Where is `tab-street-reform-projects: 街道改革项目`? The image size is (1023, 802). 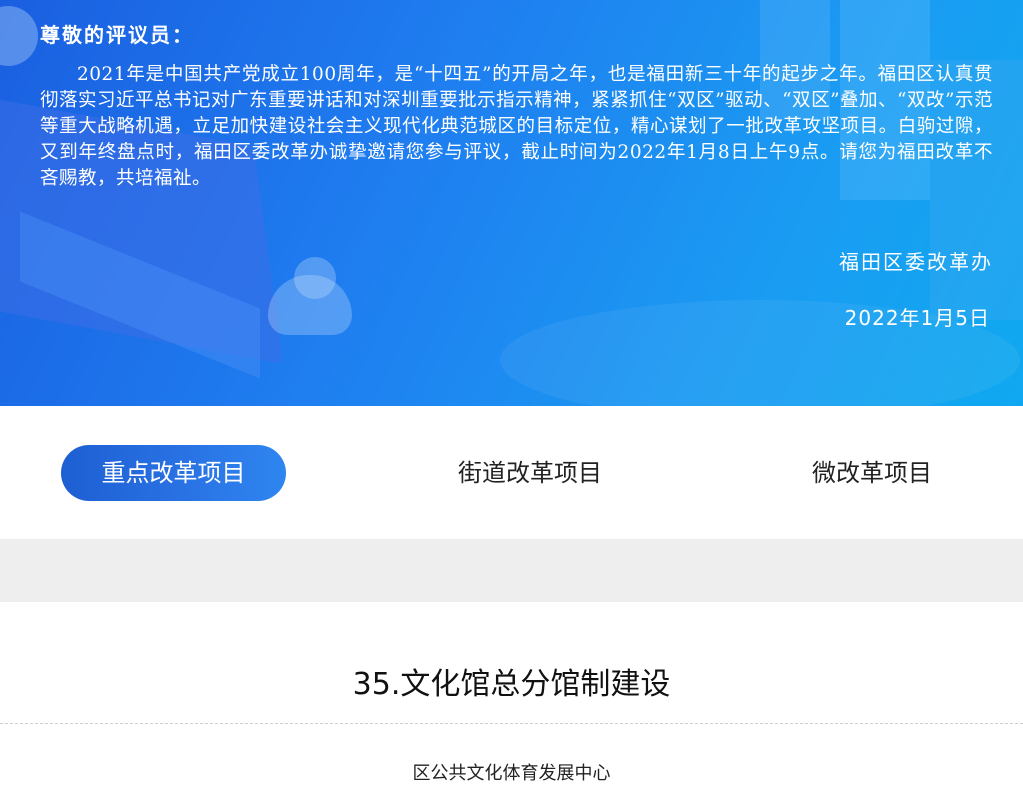 tab-street-reform-projects: 街道改革项目 is located at coordinates (530, 473).